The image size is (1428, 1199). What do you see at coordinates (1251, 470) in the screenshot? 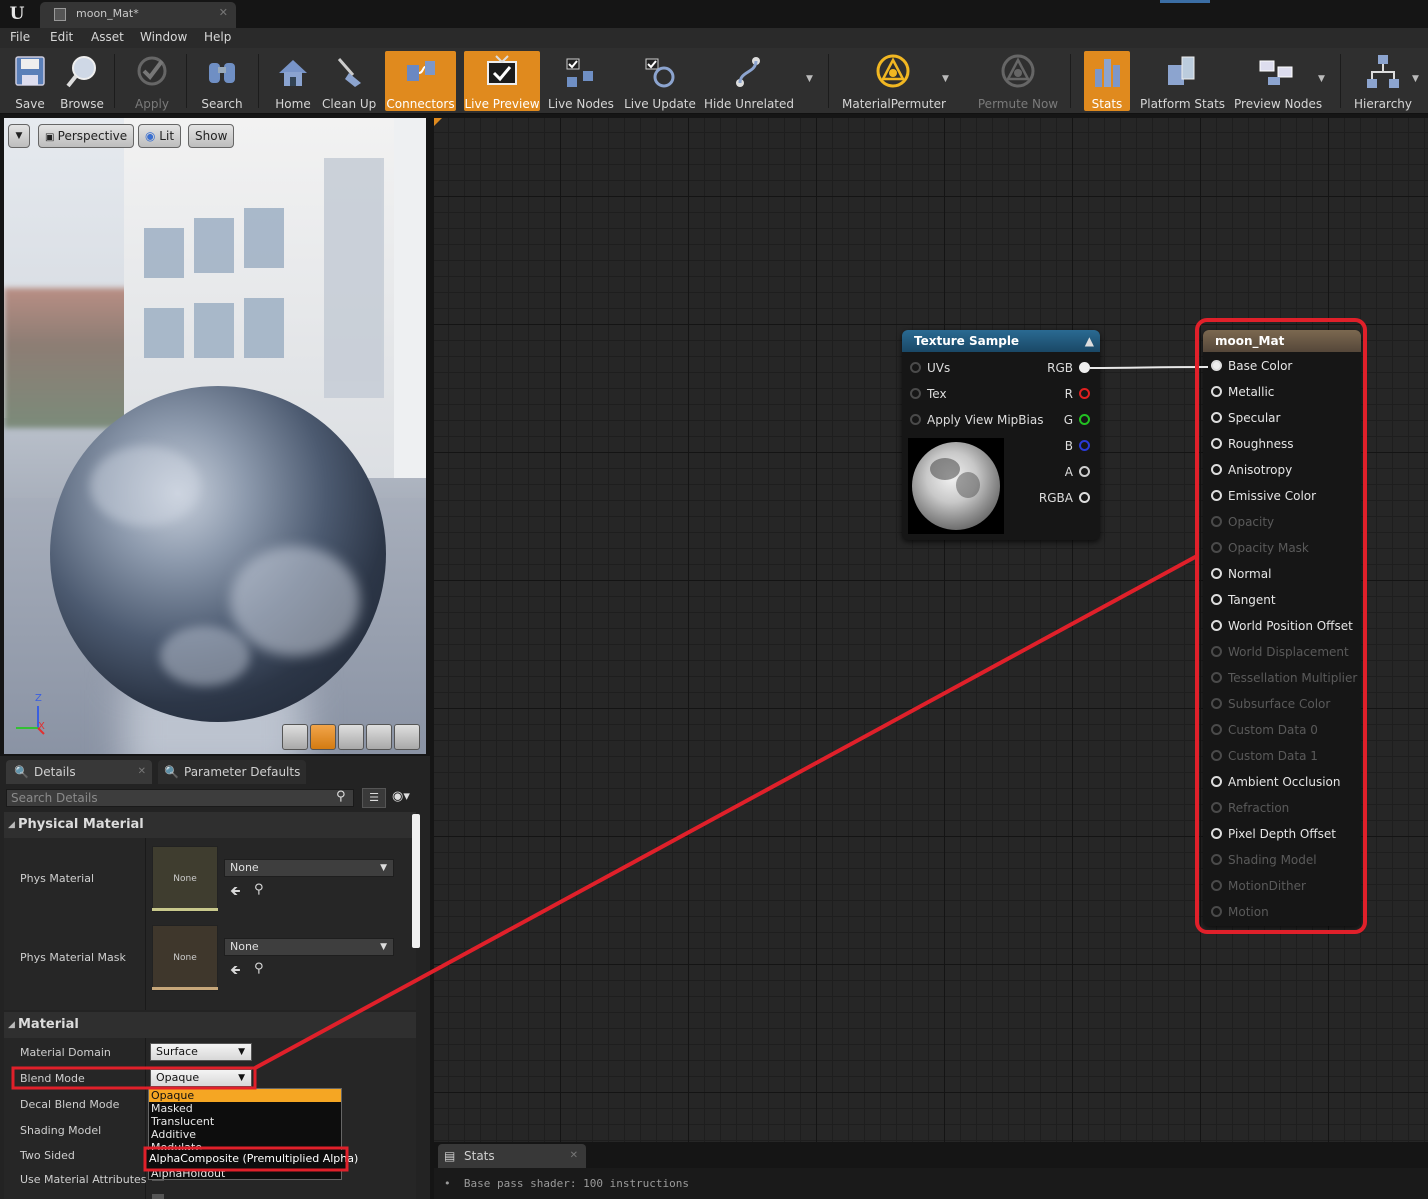
I see `material-pin-row: Anisotropy` at bounding box center [1251, 470].